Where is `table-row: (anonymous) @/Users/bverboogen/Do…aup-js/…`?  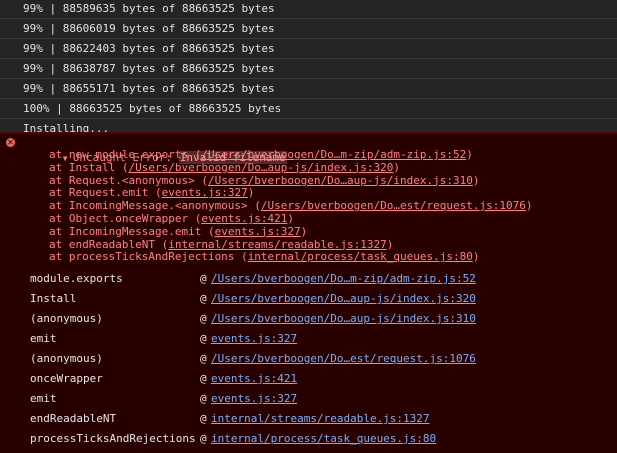
table-row: (anonymous) @/Users/bverboogen/Do…aup-js/… is located at coordinates (253, 319).